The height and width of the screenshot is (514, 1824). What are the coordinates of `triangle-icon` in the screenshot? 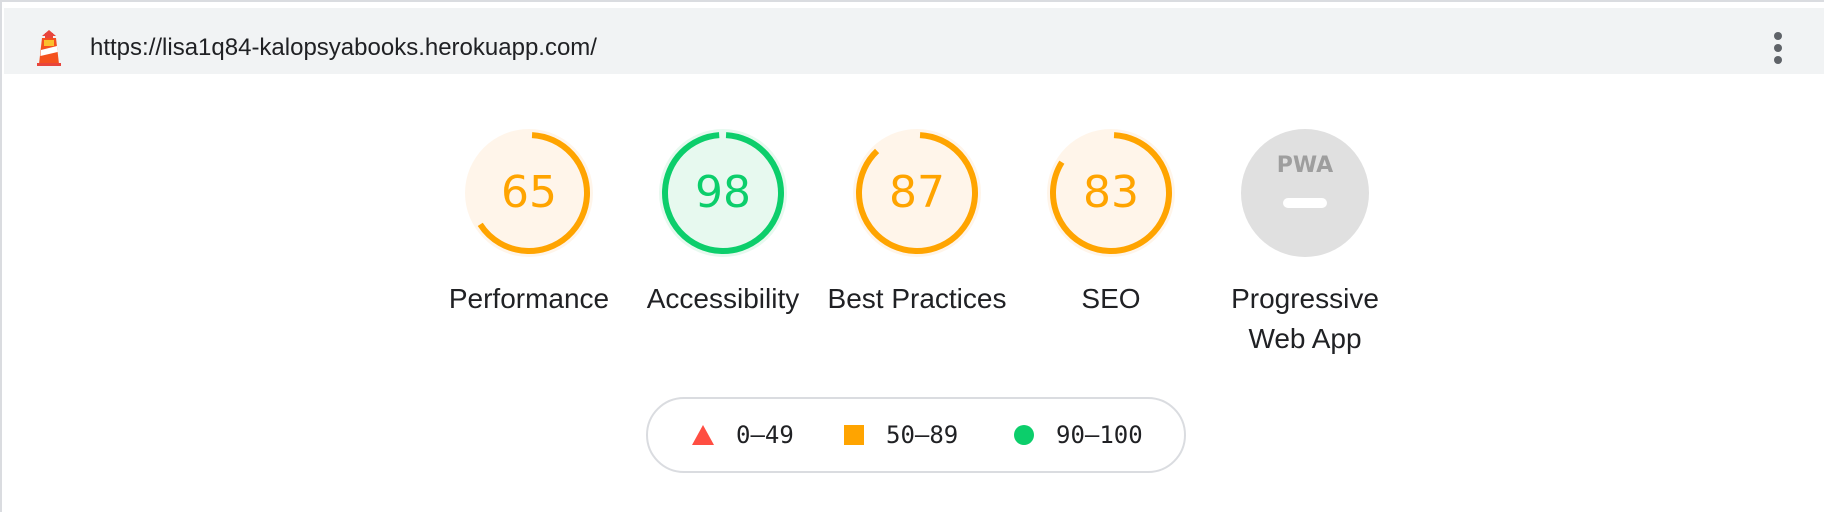 It's located at (703, 435).